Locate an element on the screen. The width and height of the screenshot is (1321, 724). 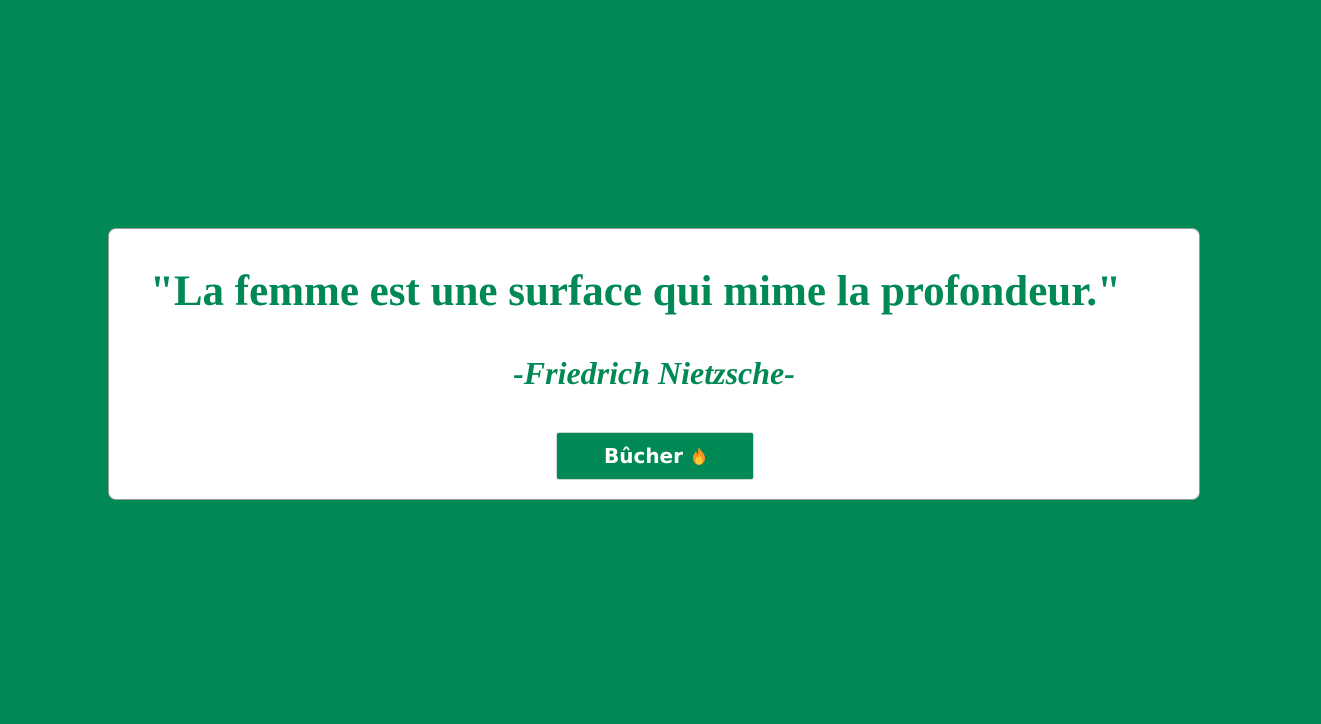
fire-icon is located at coordinates (699, 450).